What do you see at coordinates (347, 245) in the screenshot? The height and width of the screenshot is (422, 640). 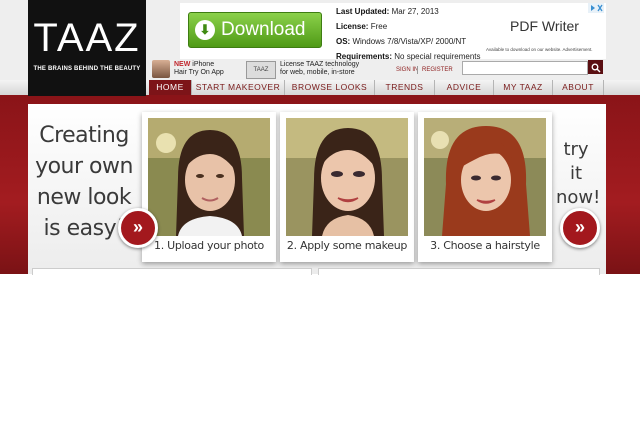 I see `step-caption: 2. Apply some makeup` at bounding box center [347, 245].